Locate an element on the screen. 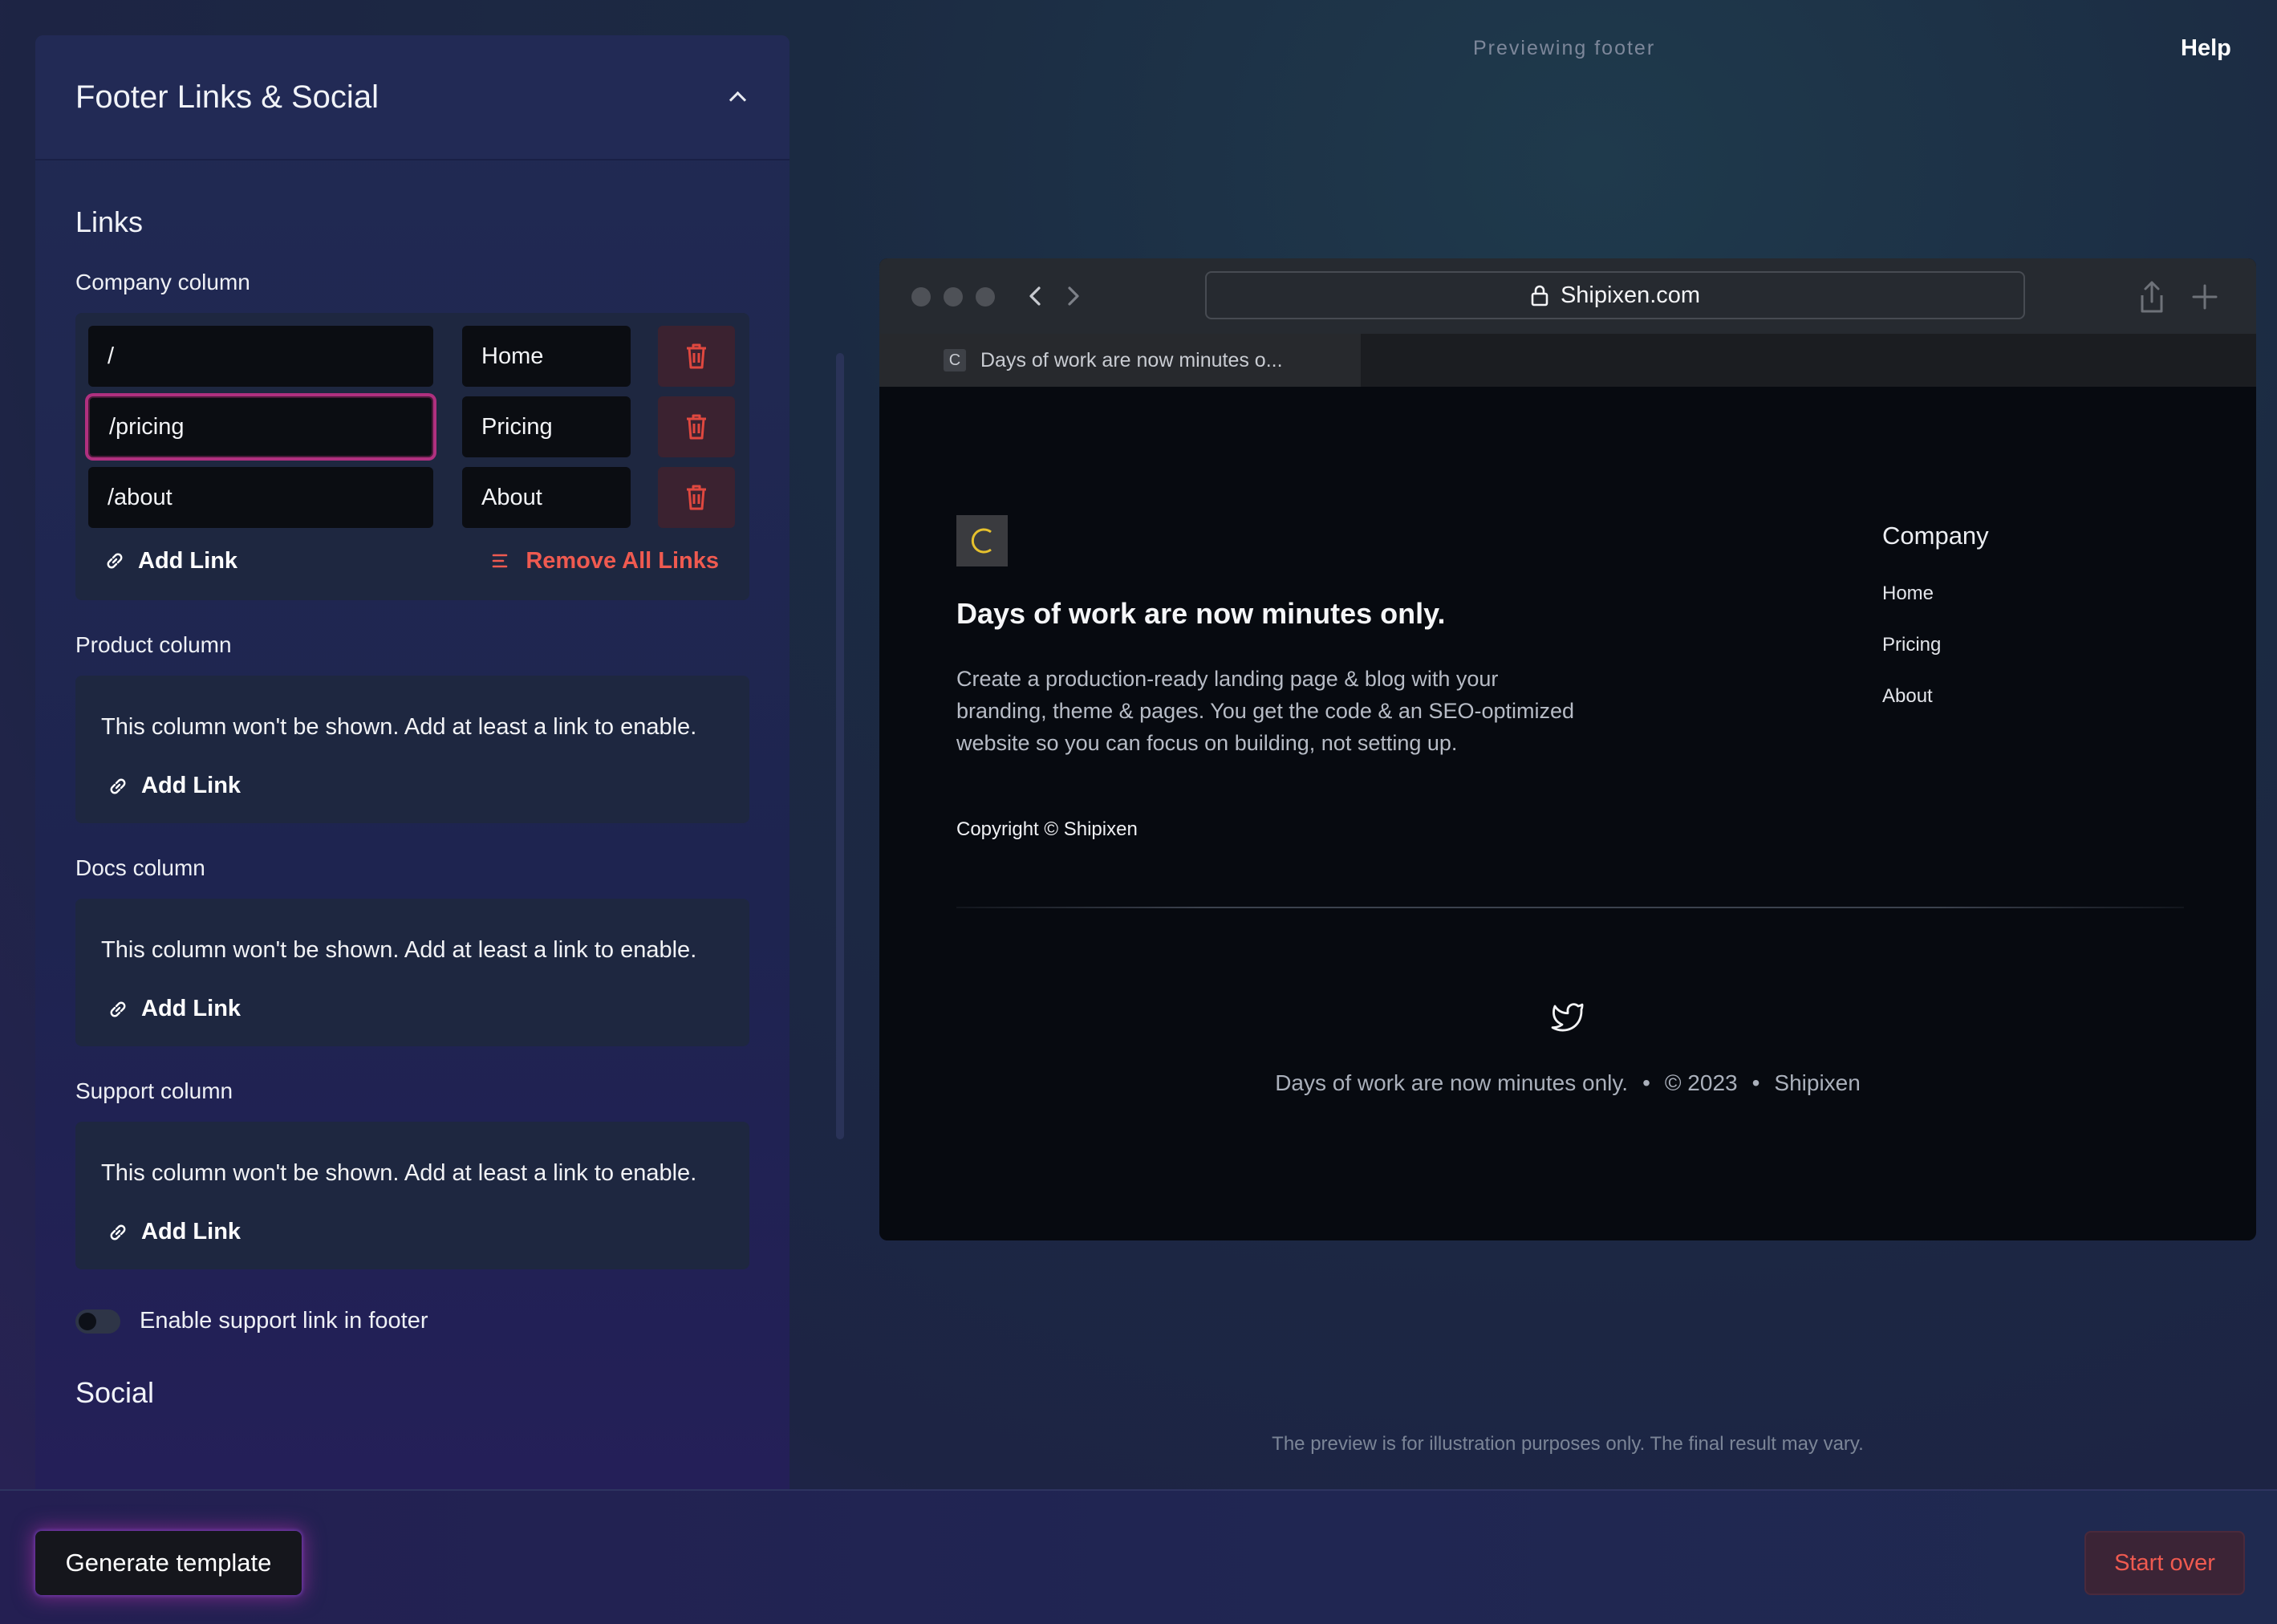  site-logo is located at coordinates (982, 540).